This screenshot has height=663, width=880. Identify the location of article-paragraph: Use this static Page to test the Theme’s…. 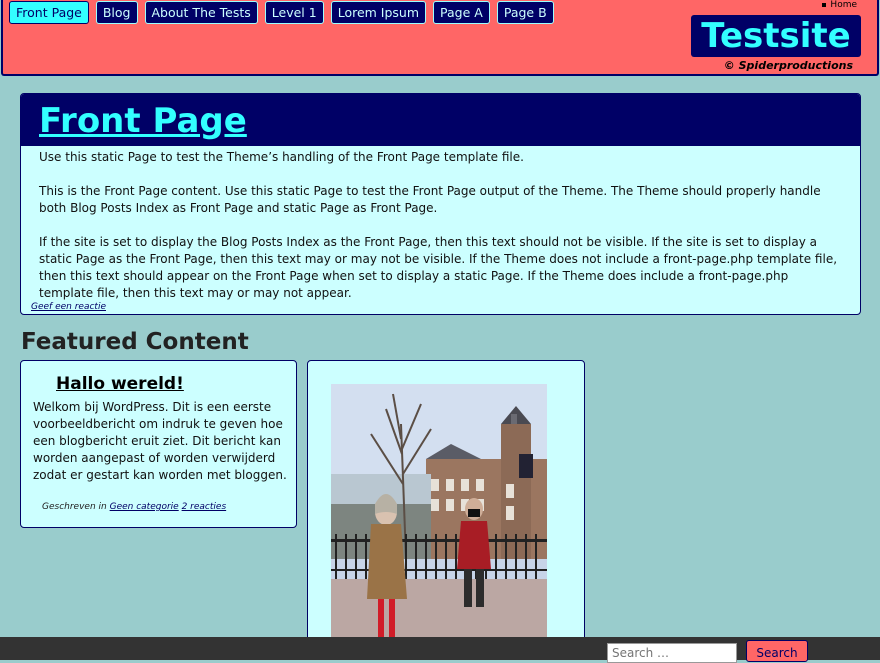
(281, 157).